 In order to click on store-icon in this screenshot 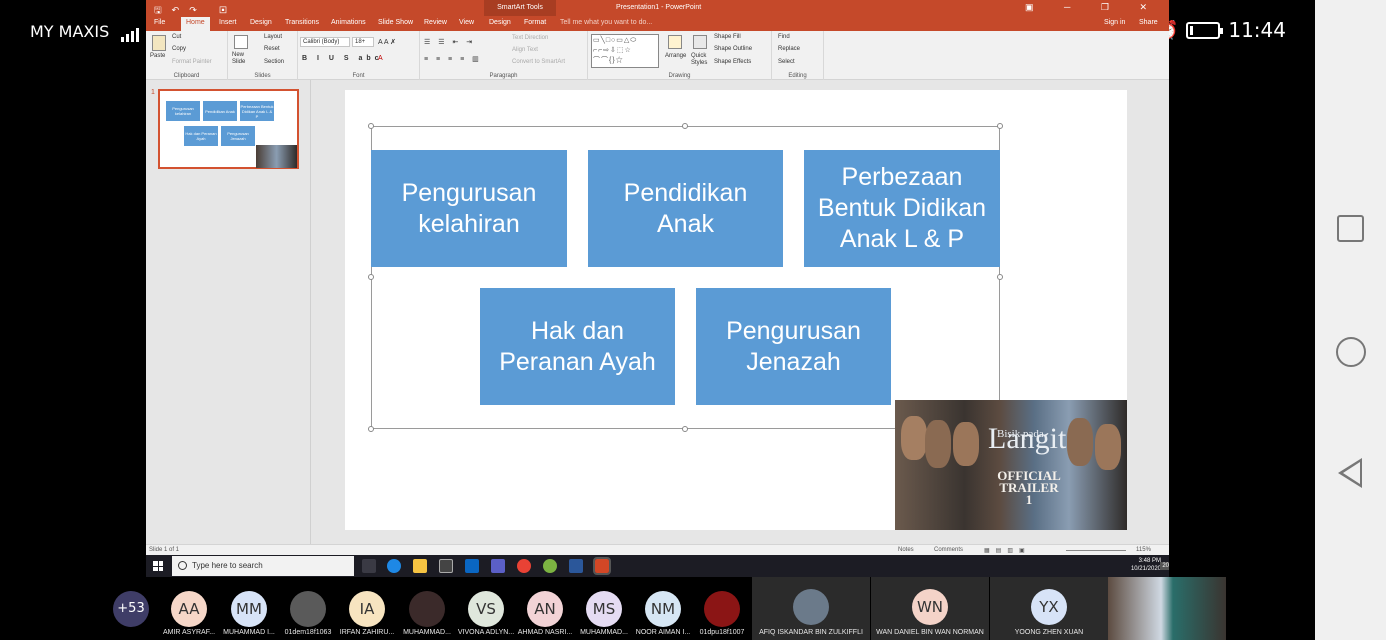, I will do `click(446, 566)`.